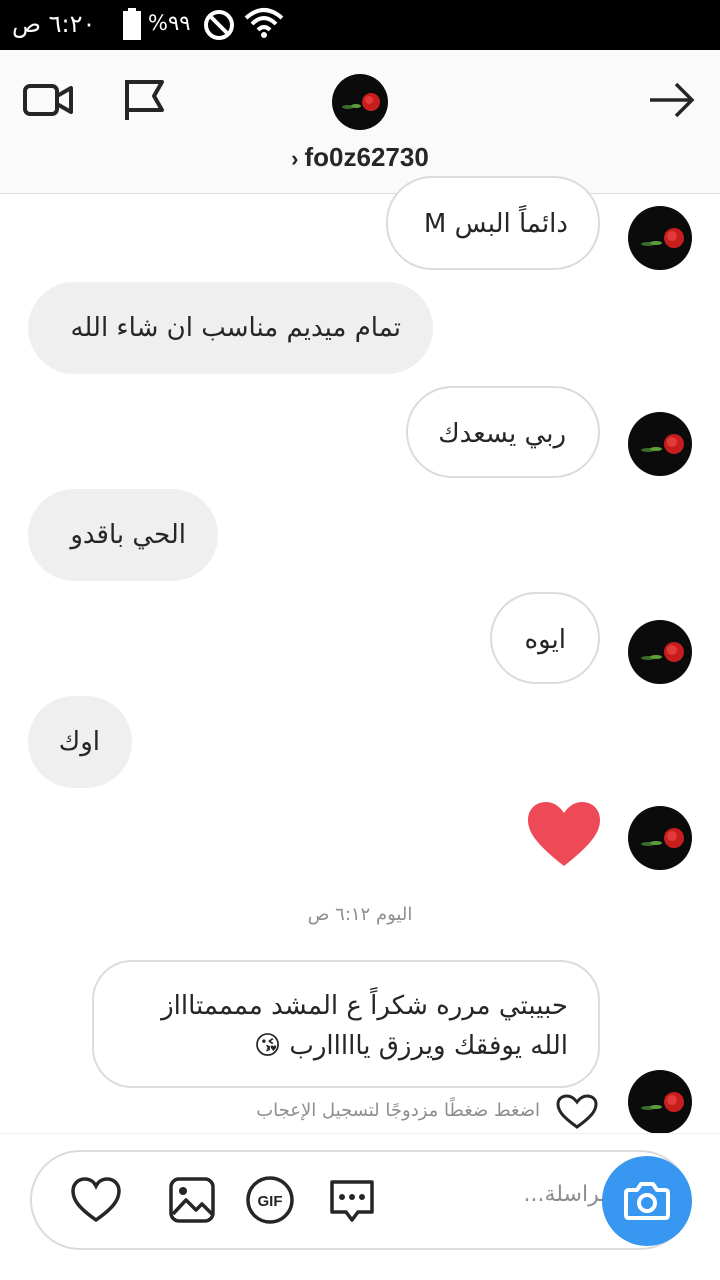  What do you see at coordinates (360, 1133) in the screenshot?
I see `divider` at bounding box center [360, 1133].